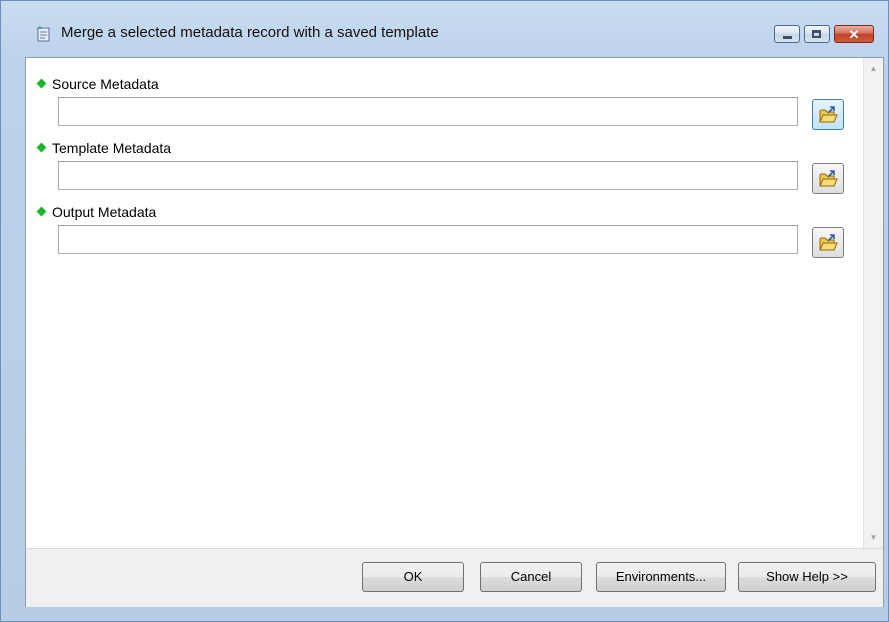 This screenshot has width=889, height=622. I want to click on minimize-icon, so click(787, 37).